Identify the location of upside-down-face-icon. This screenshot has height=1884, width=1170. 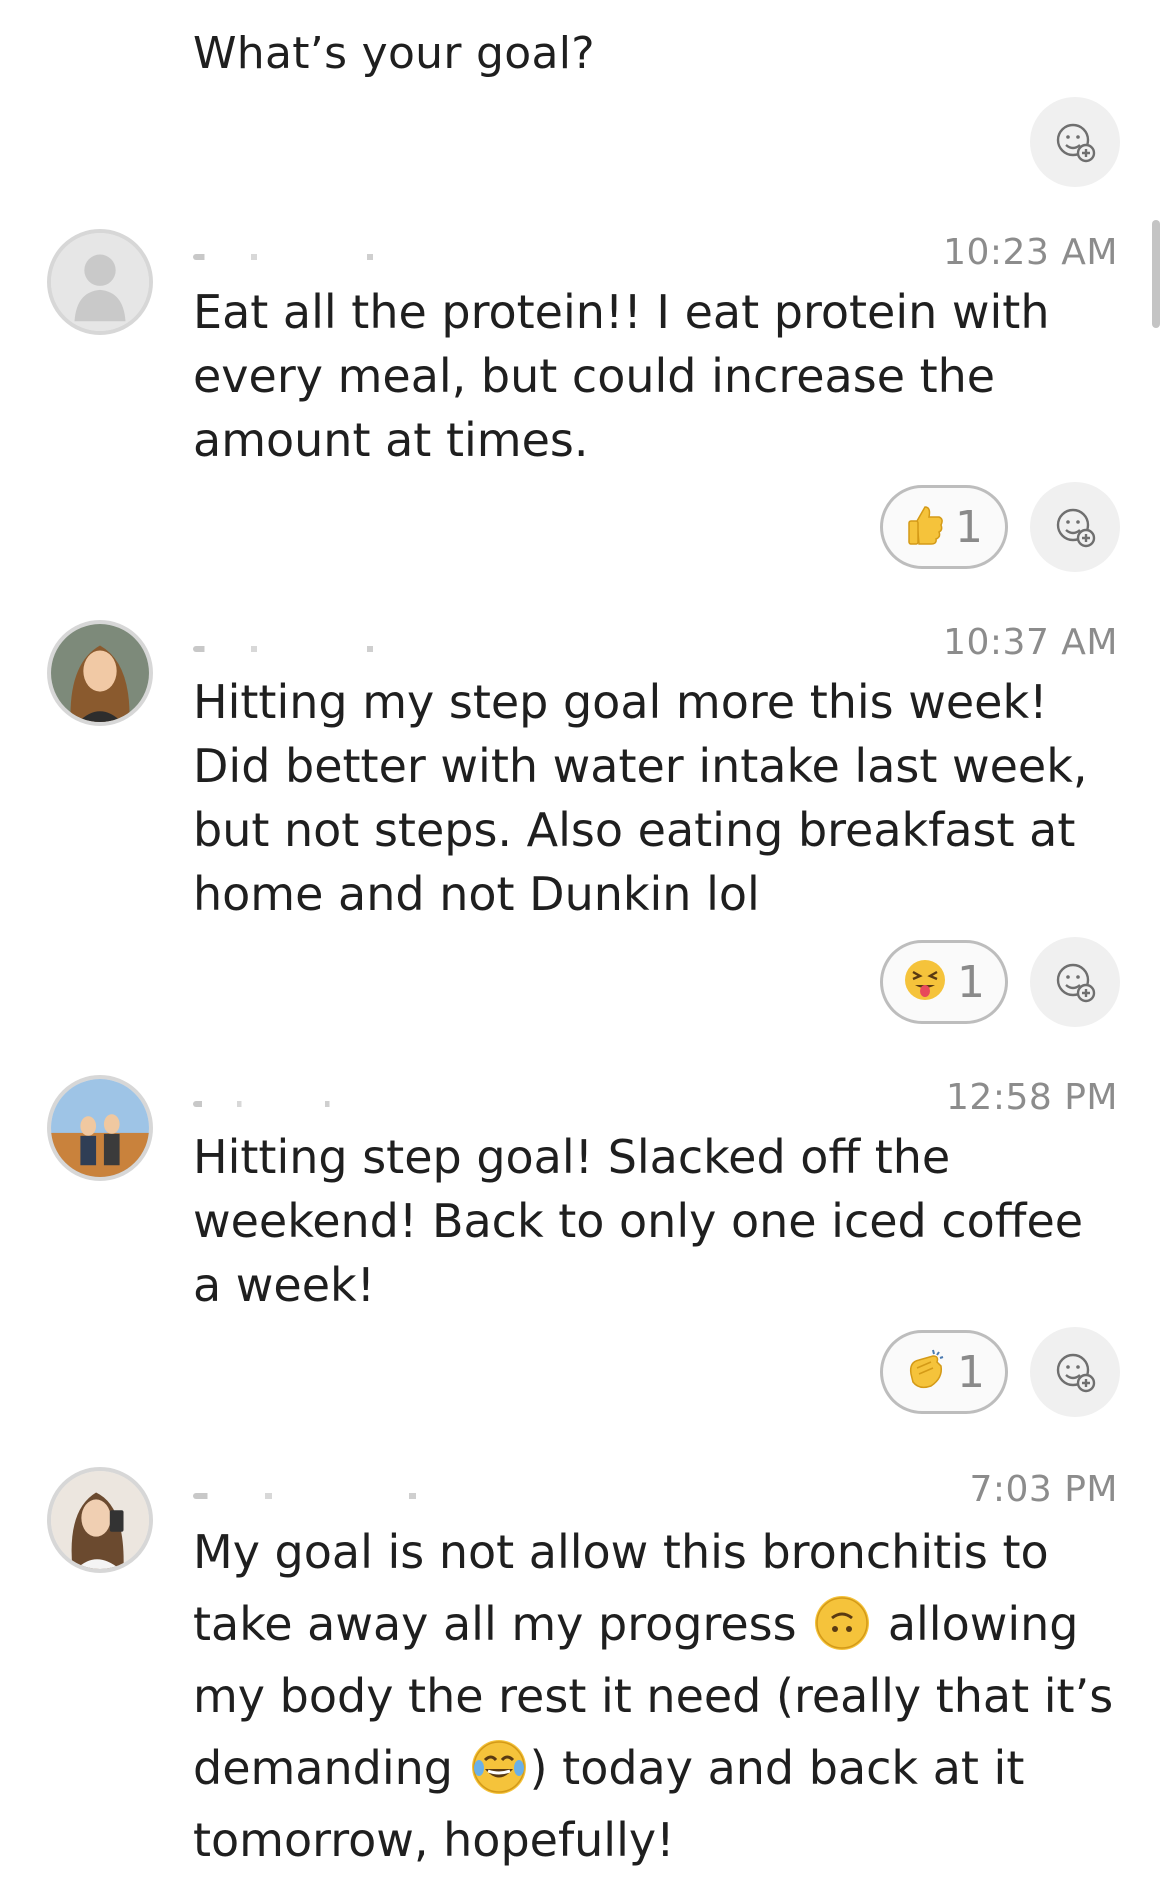
(842, 1623).